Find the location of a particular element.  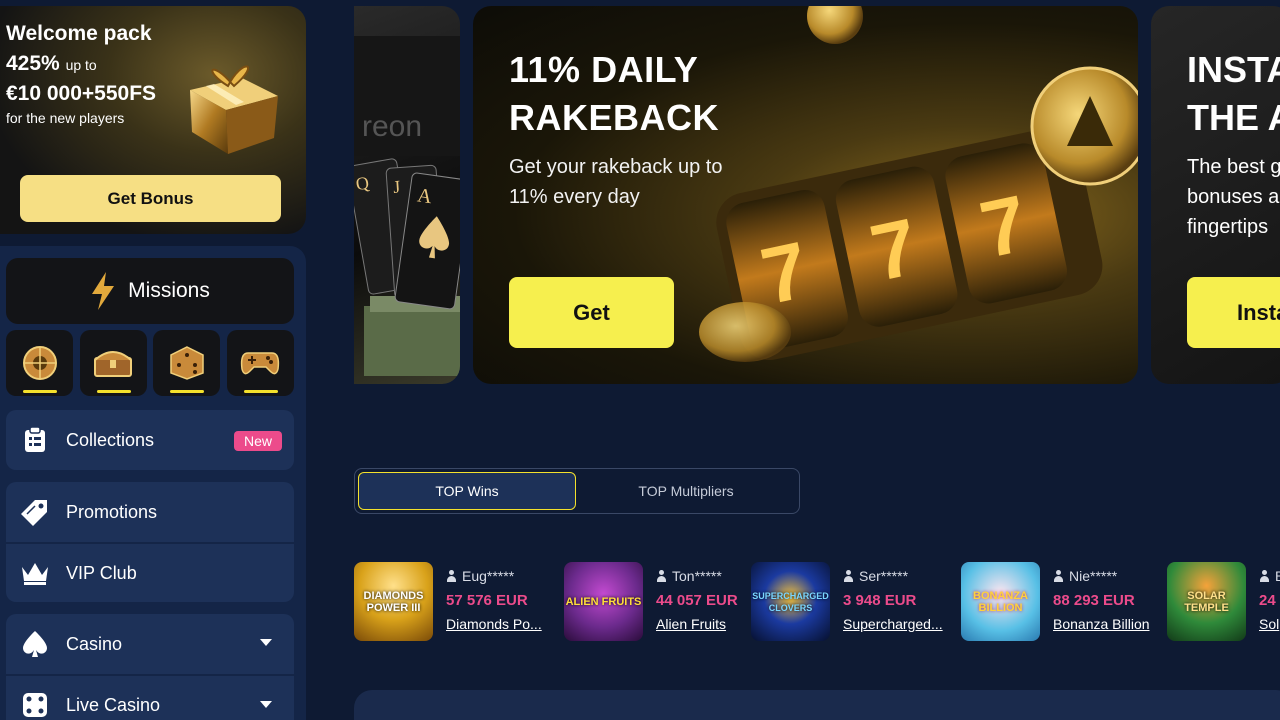

get-rakeback-button: Get is located at coordinates (591, 312).